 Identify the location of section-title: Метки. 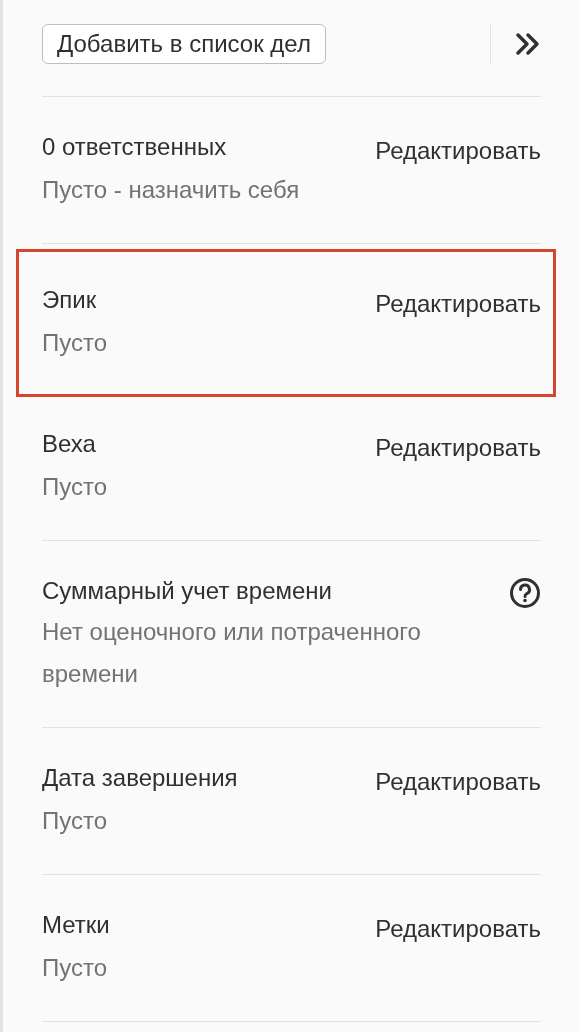
(76, 925).